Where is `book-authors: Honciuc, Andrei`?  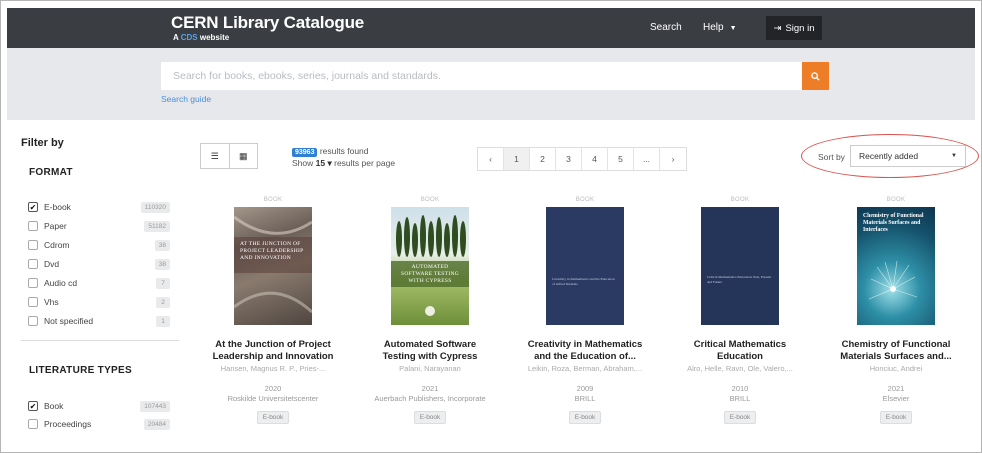 book-authors: Honciuc, Andrei is located at coordinates (896, 368).